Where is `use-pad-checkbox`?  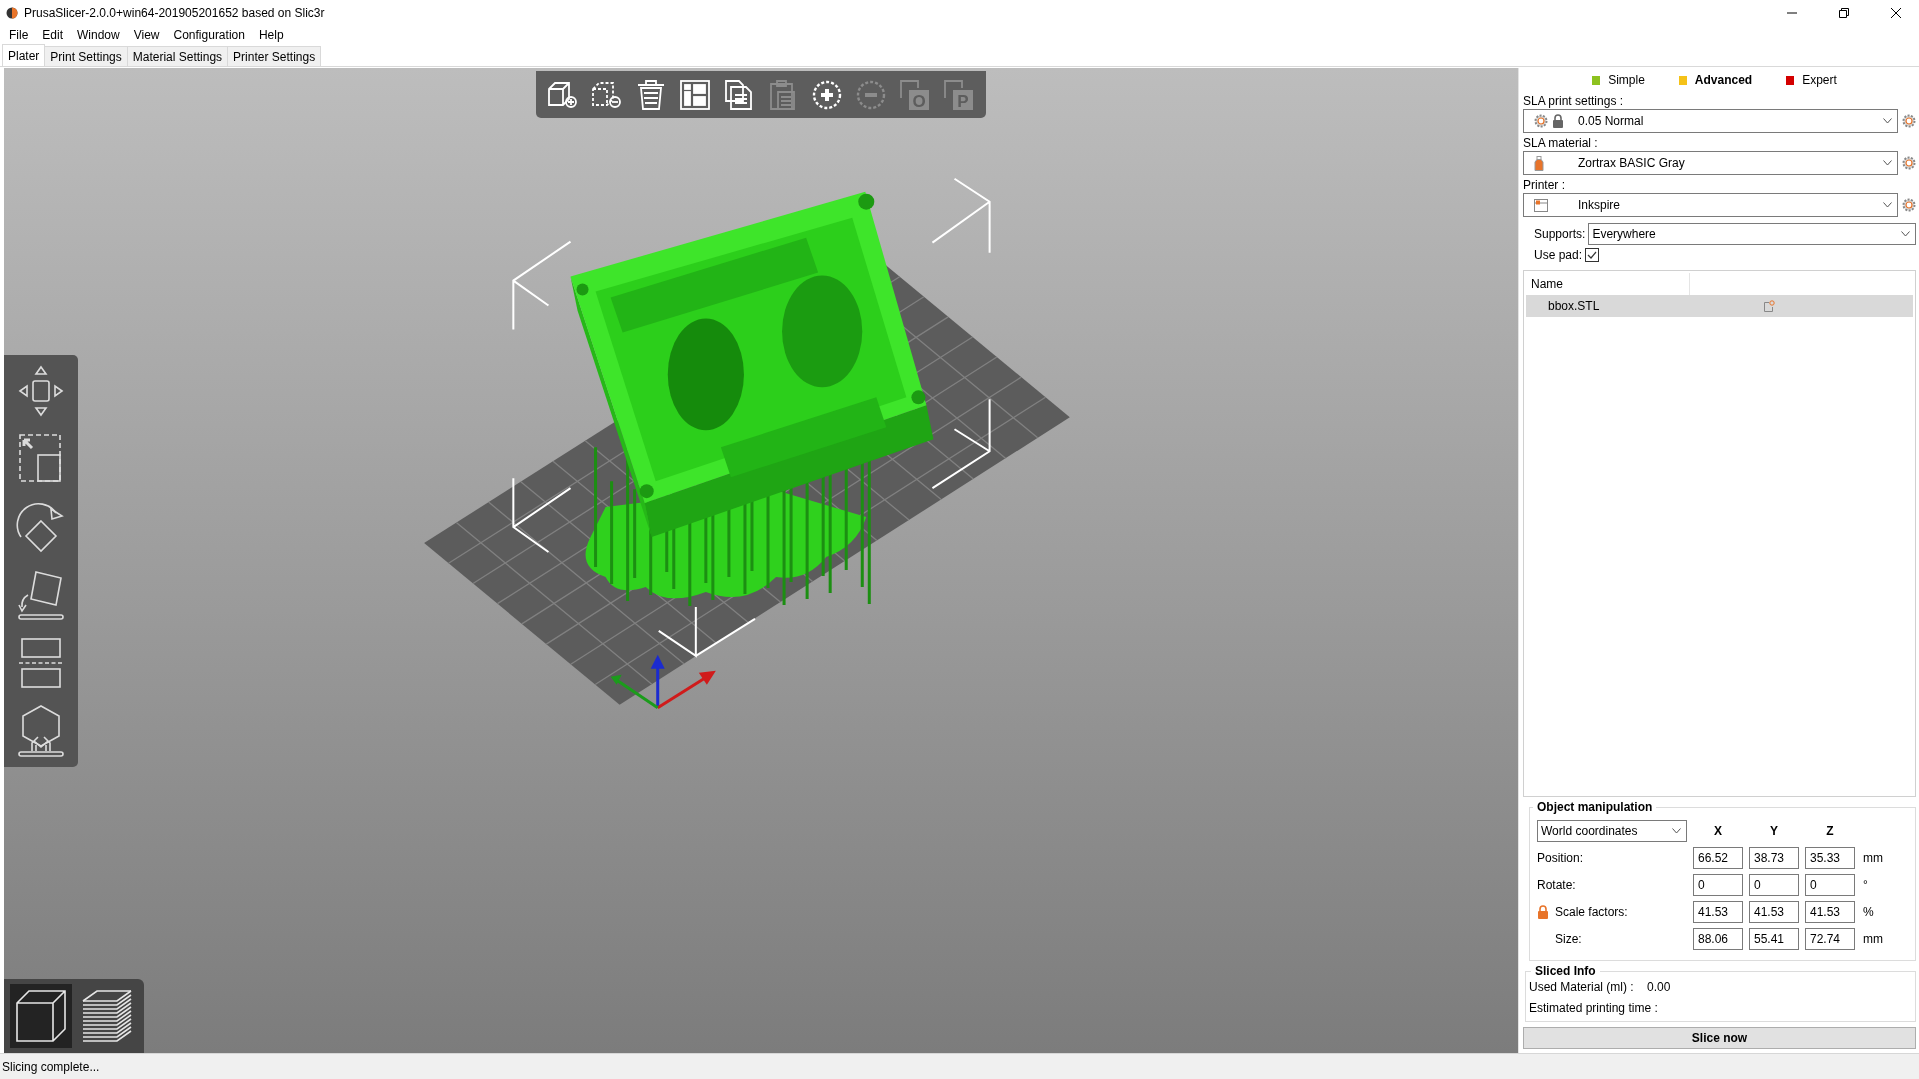
use-pad-checkbox is located at coordinates (1592, 255).